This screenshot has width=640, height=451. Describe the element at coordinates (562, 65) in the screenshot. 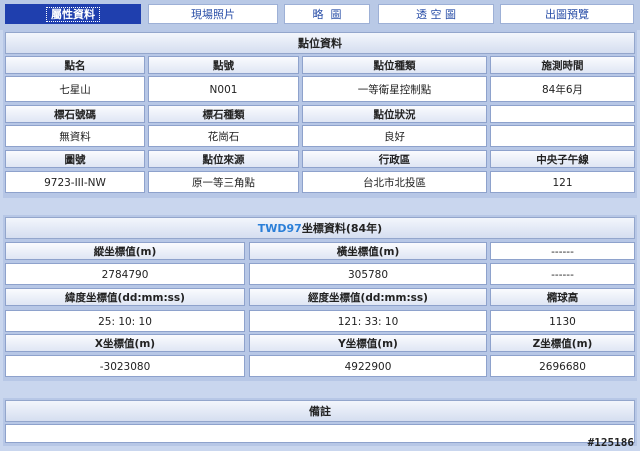

I see `label-survey-time: 施測時間` at that location.